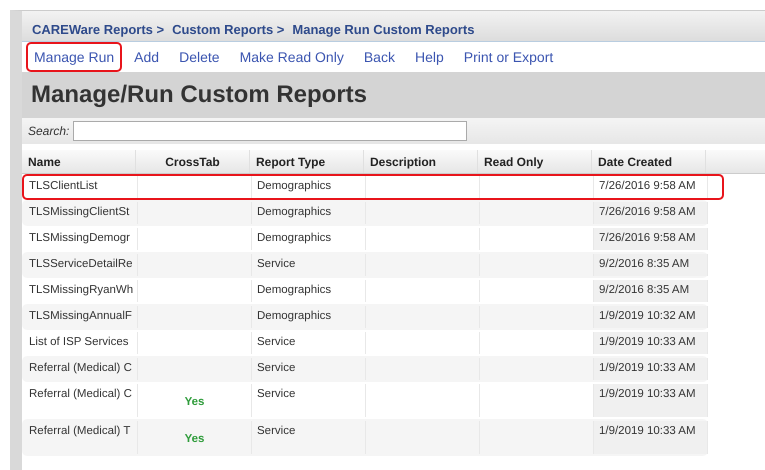 The height and width of the screenshot is (470, 765). What do you see at coordinates (81, 265) in the screenshot?
I see `name-cell: TLSServiceDetailRe` at bounding box center [81, 265].